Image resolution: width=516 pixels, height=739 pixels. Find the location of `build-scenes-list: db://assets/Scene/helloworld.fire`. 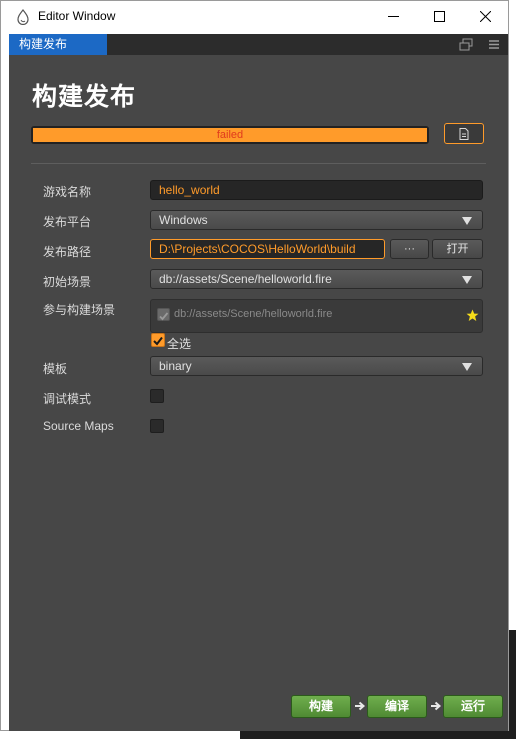

build-scenes-list: db://assets/Scene/helloworld.fire is located at coordinates (316, 316).